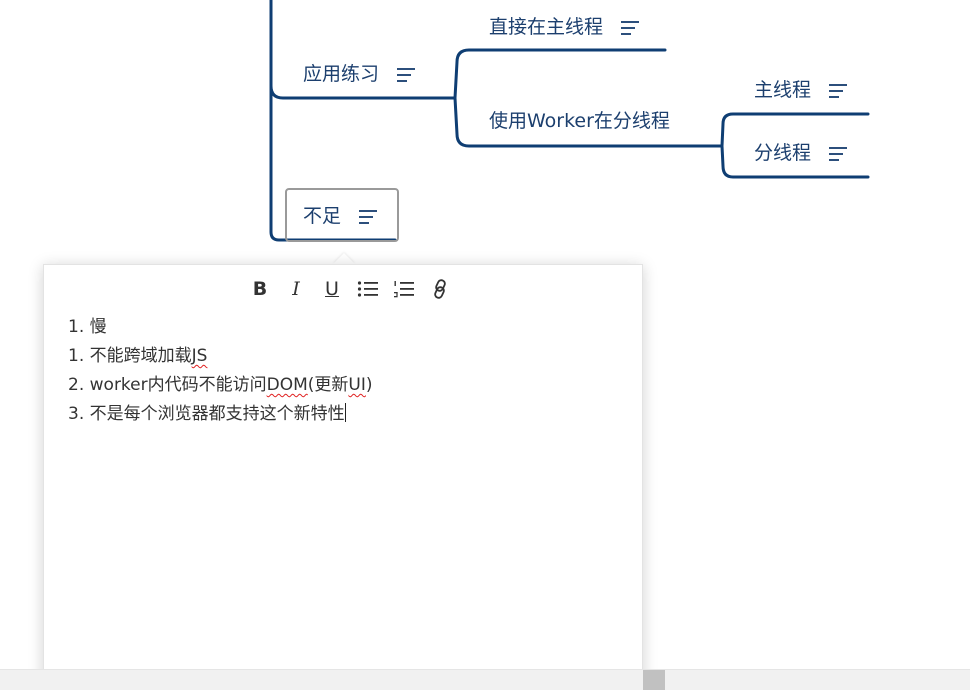 This screenshot has height=690, width=970. I want to click on scrollbar-thumb, so click(654, 680).